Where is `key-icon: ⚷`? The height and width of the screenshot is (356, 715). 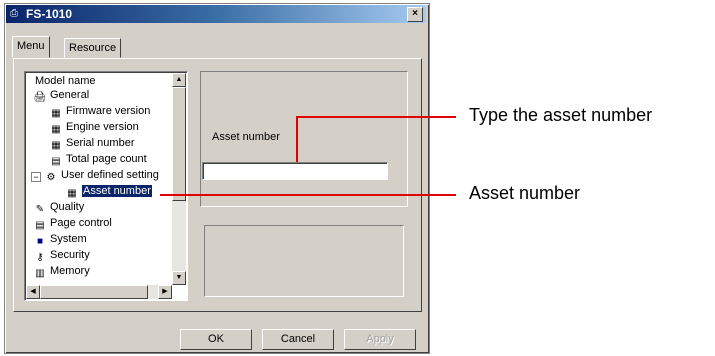
key-icon: ⚷ is located at coordinates (40, 257).